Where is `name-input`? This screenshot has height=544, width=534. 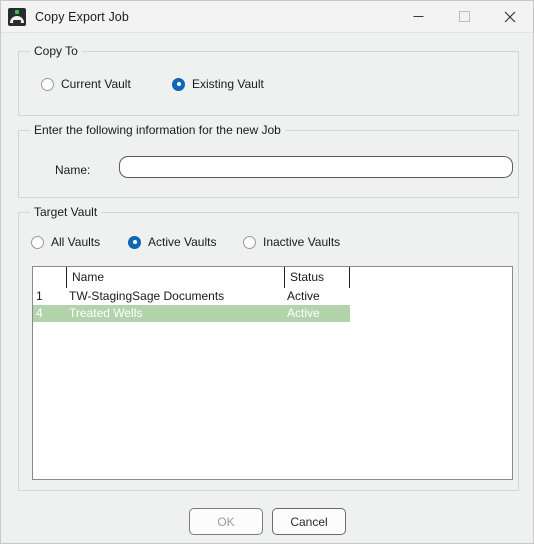
name-input is located at coordinates (316, 167).